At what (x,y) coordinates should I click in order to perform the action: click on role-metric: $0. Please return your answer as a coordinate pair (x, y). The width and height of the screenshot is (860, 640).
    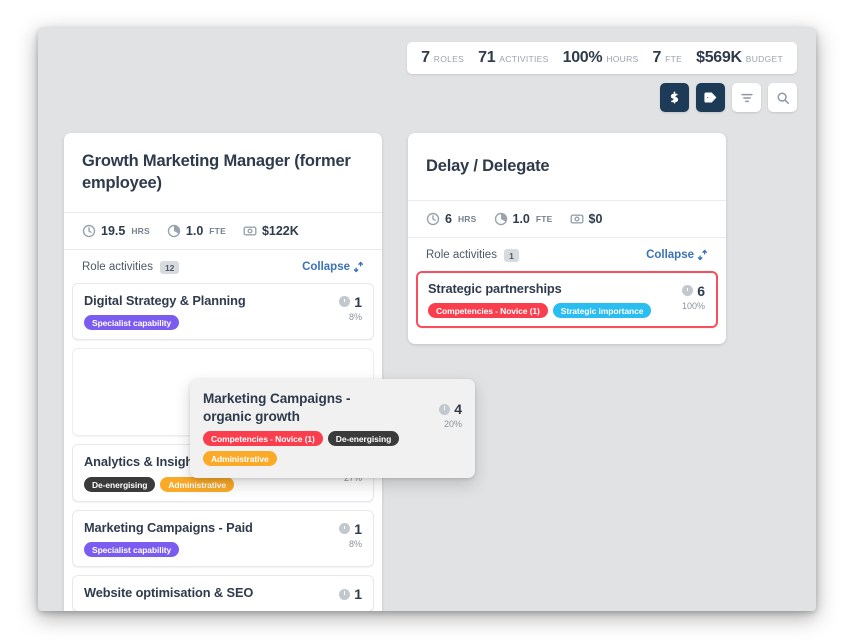
    Looking at the image, I should click on (586, 218).